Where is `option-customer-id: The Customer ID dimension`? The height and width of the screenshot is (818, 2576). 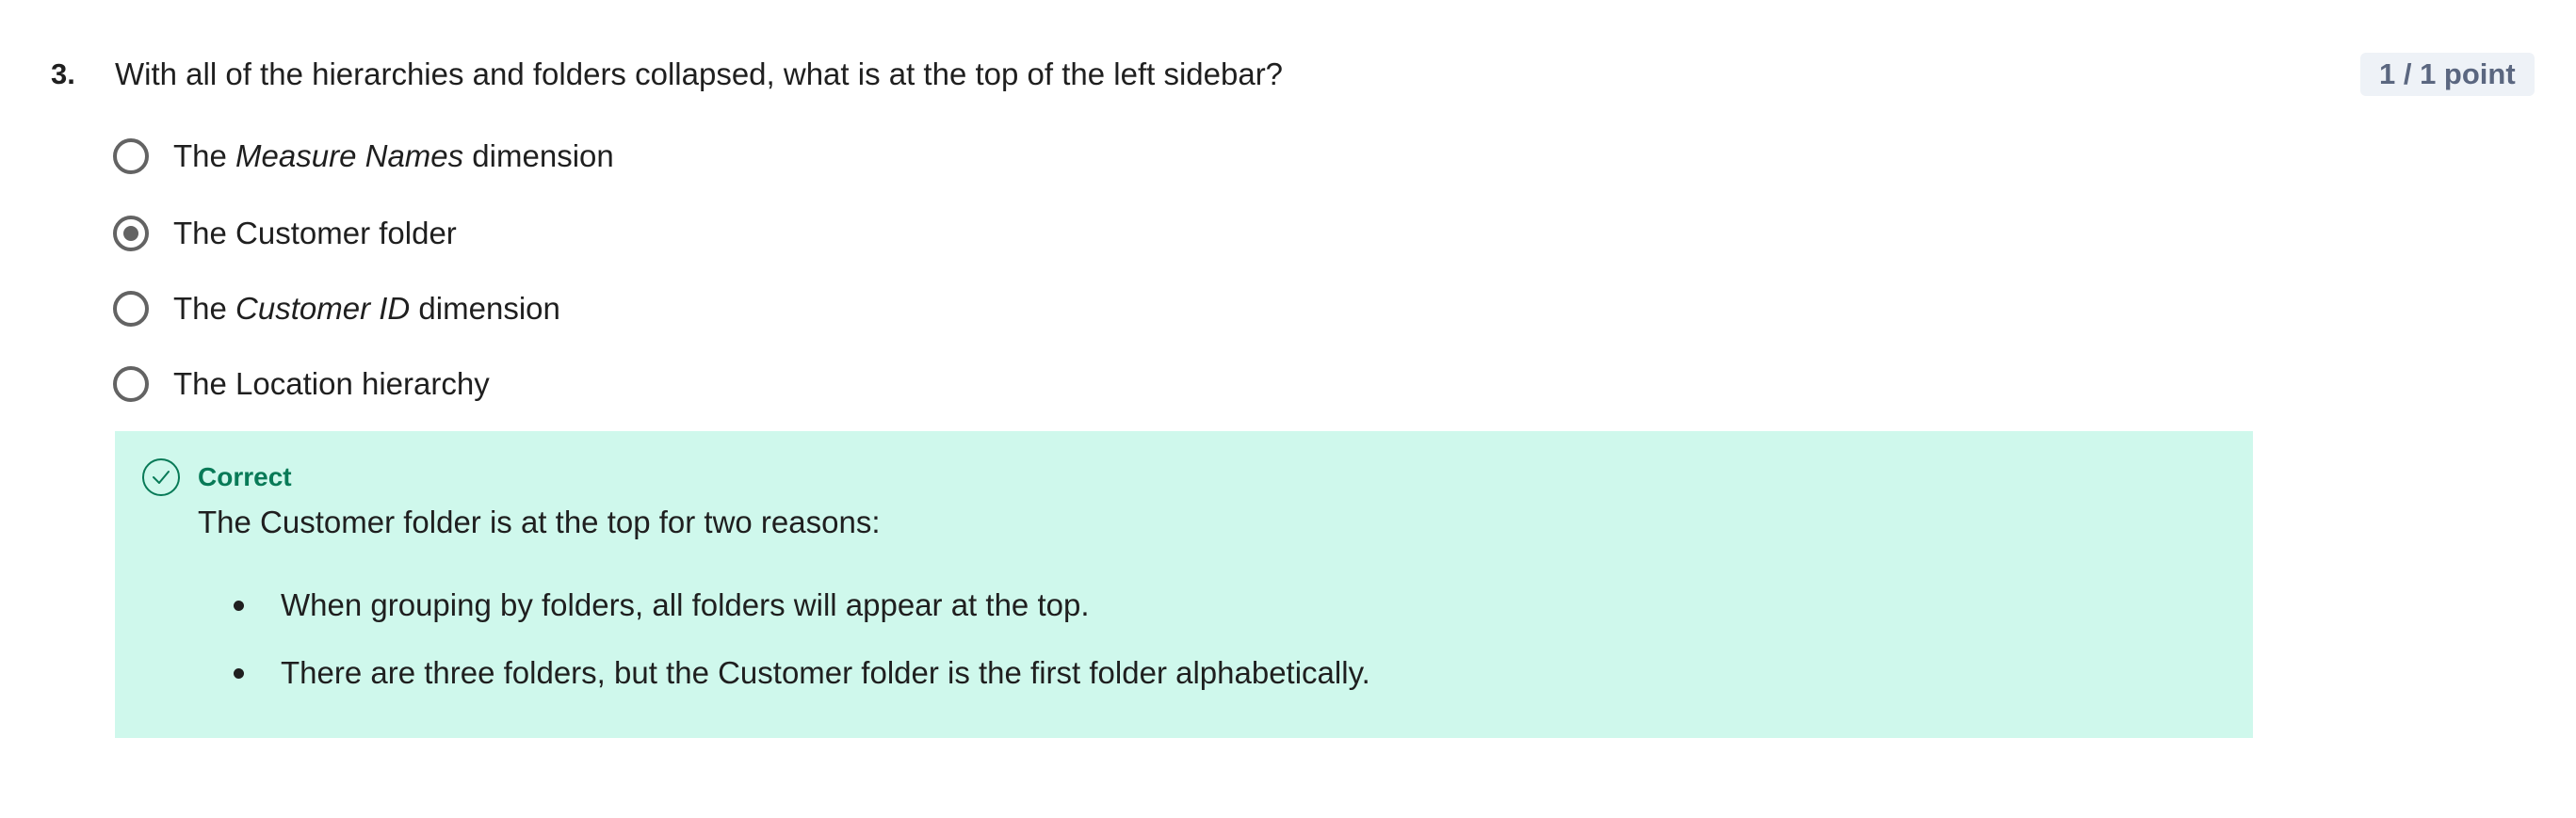 option-customer-id: The Customer ID dimension is located at coordinates (336, 308).